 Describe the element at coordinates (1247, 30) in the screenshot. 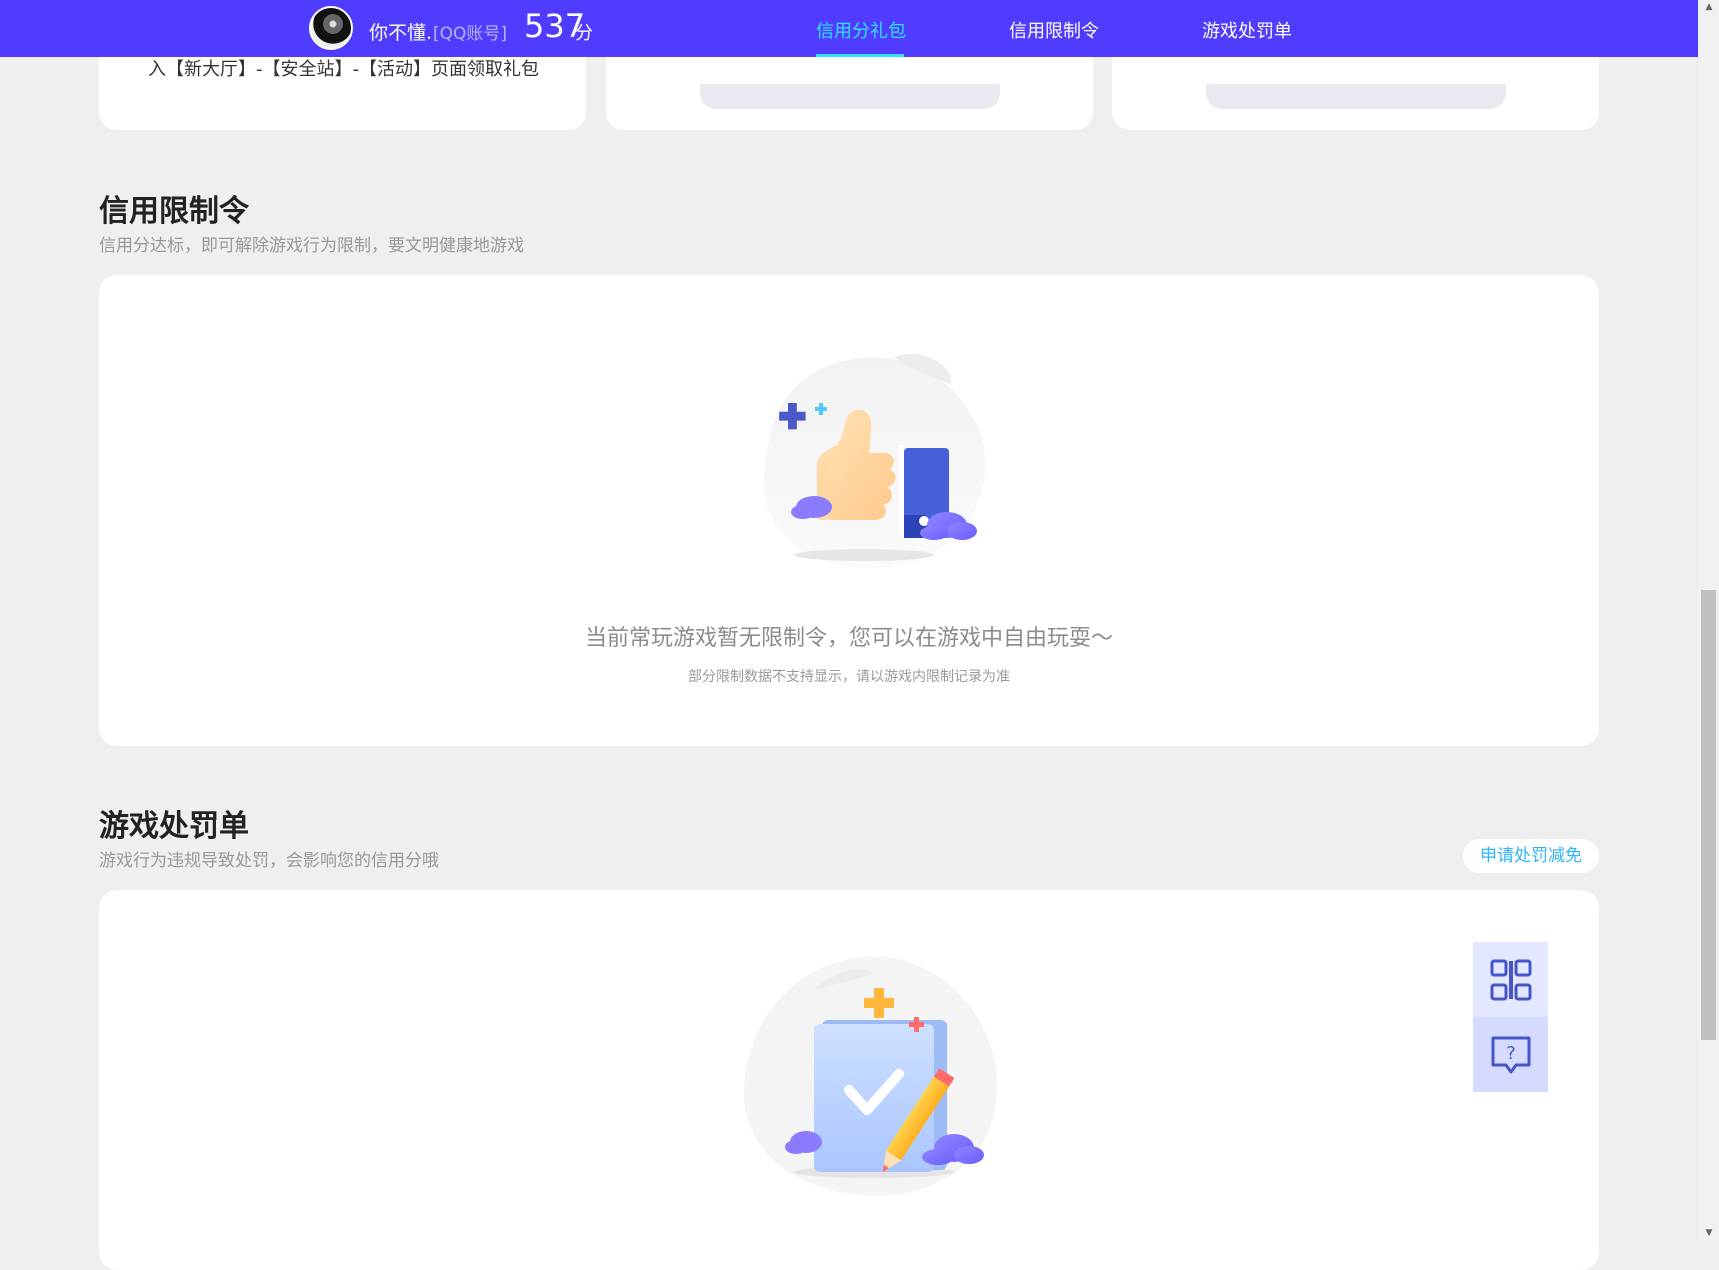

I see `tab-penalty: 游戏处罚单` at that location.